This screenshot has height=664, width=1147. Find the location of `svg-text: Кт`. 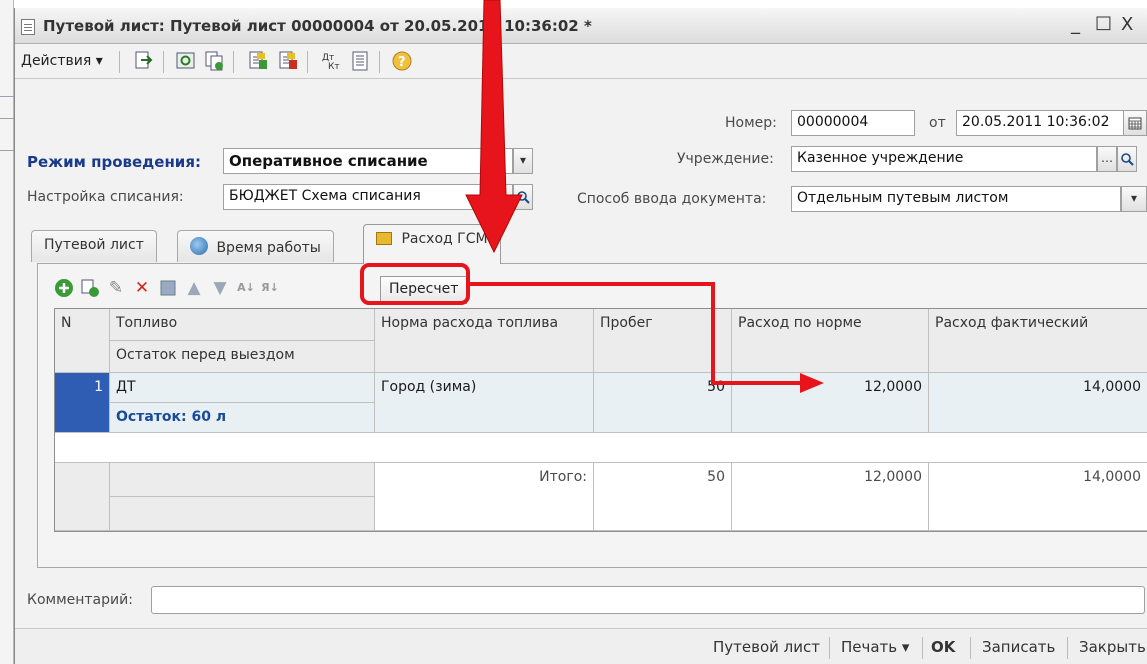

svg-text: Кт is located at coordinates (334, 67).